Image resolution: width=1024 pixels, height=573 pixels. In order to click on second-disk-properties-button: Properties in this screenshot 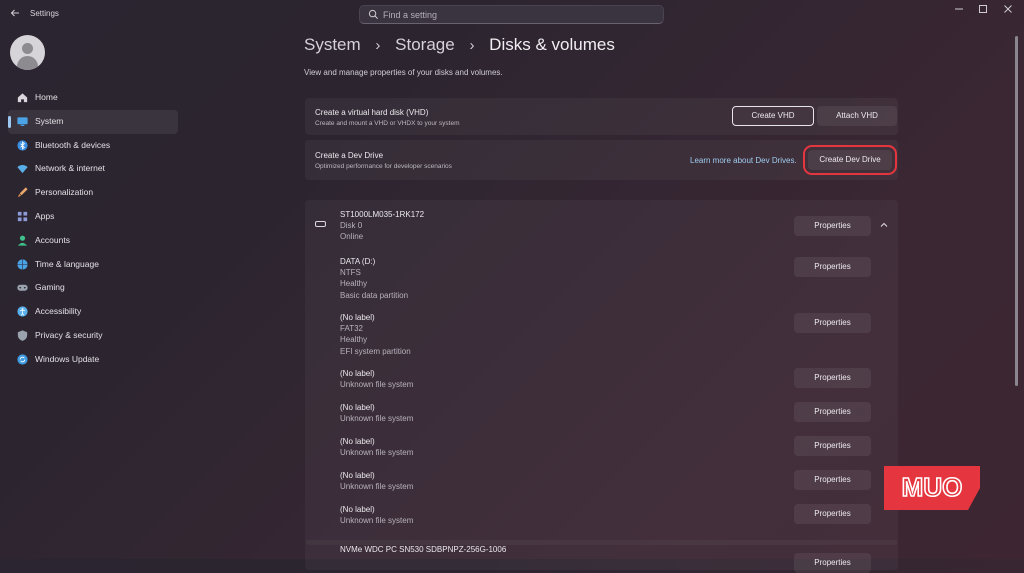, I will do `click(832, 563)`.